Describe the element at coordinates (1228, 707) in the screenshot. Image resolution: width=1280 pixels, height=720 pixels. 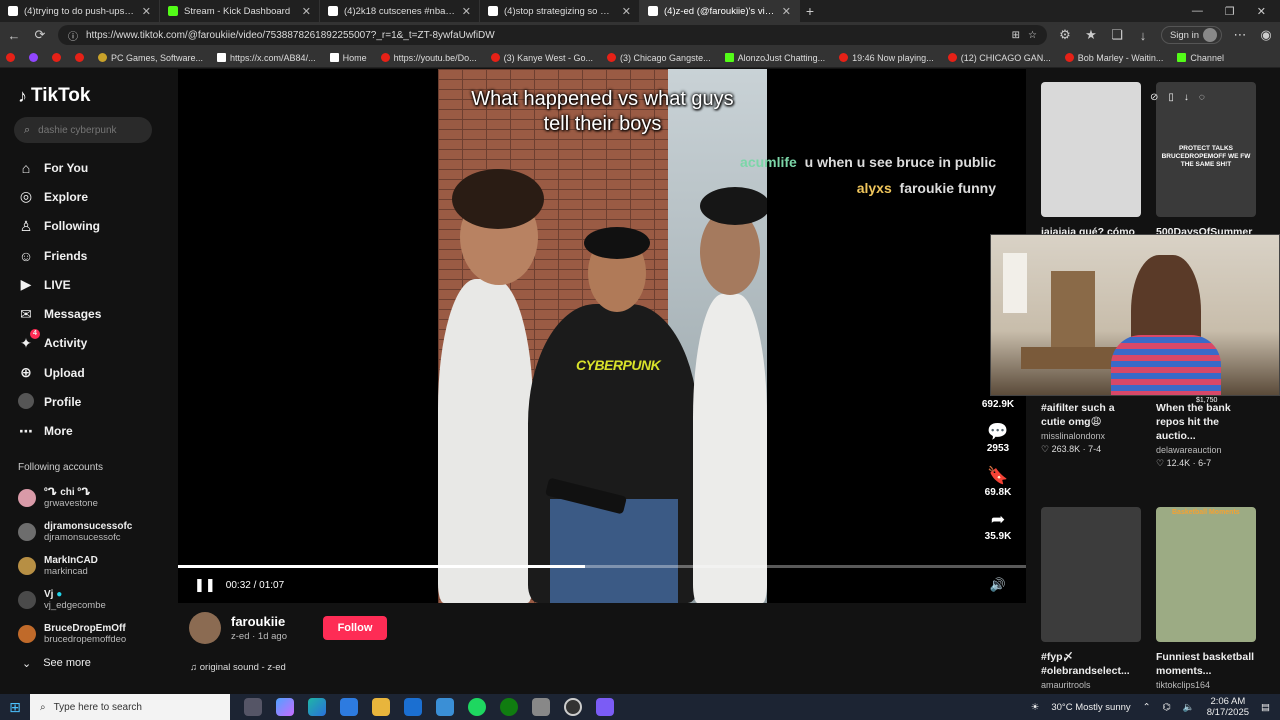
I see `clock: 2:06 AM 8/17/2025` at that location.